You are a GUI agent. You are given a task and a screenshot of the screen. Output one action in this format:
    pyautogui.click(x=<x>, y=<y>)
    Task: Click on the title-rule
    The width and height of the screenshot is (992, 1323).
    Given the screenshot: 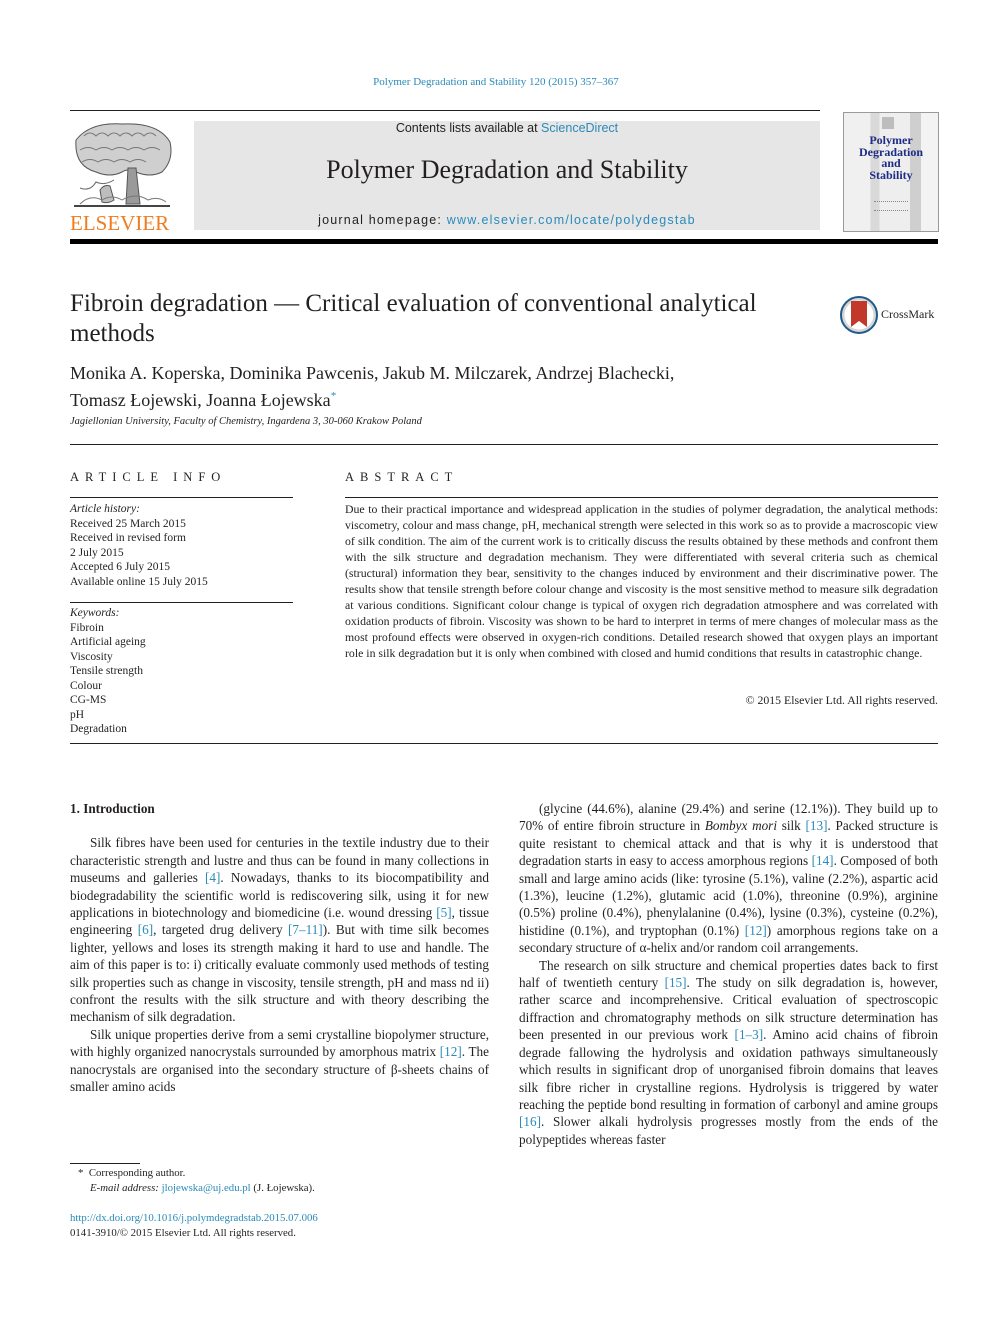 What is the action you would take?
    pyautogui.click(x=504, y=444)
    